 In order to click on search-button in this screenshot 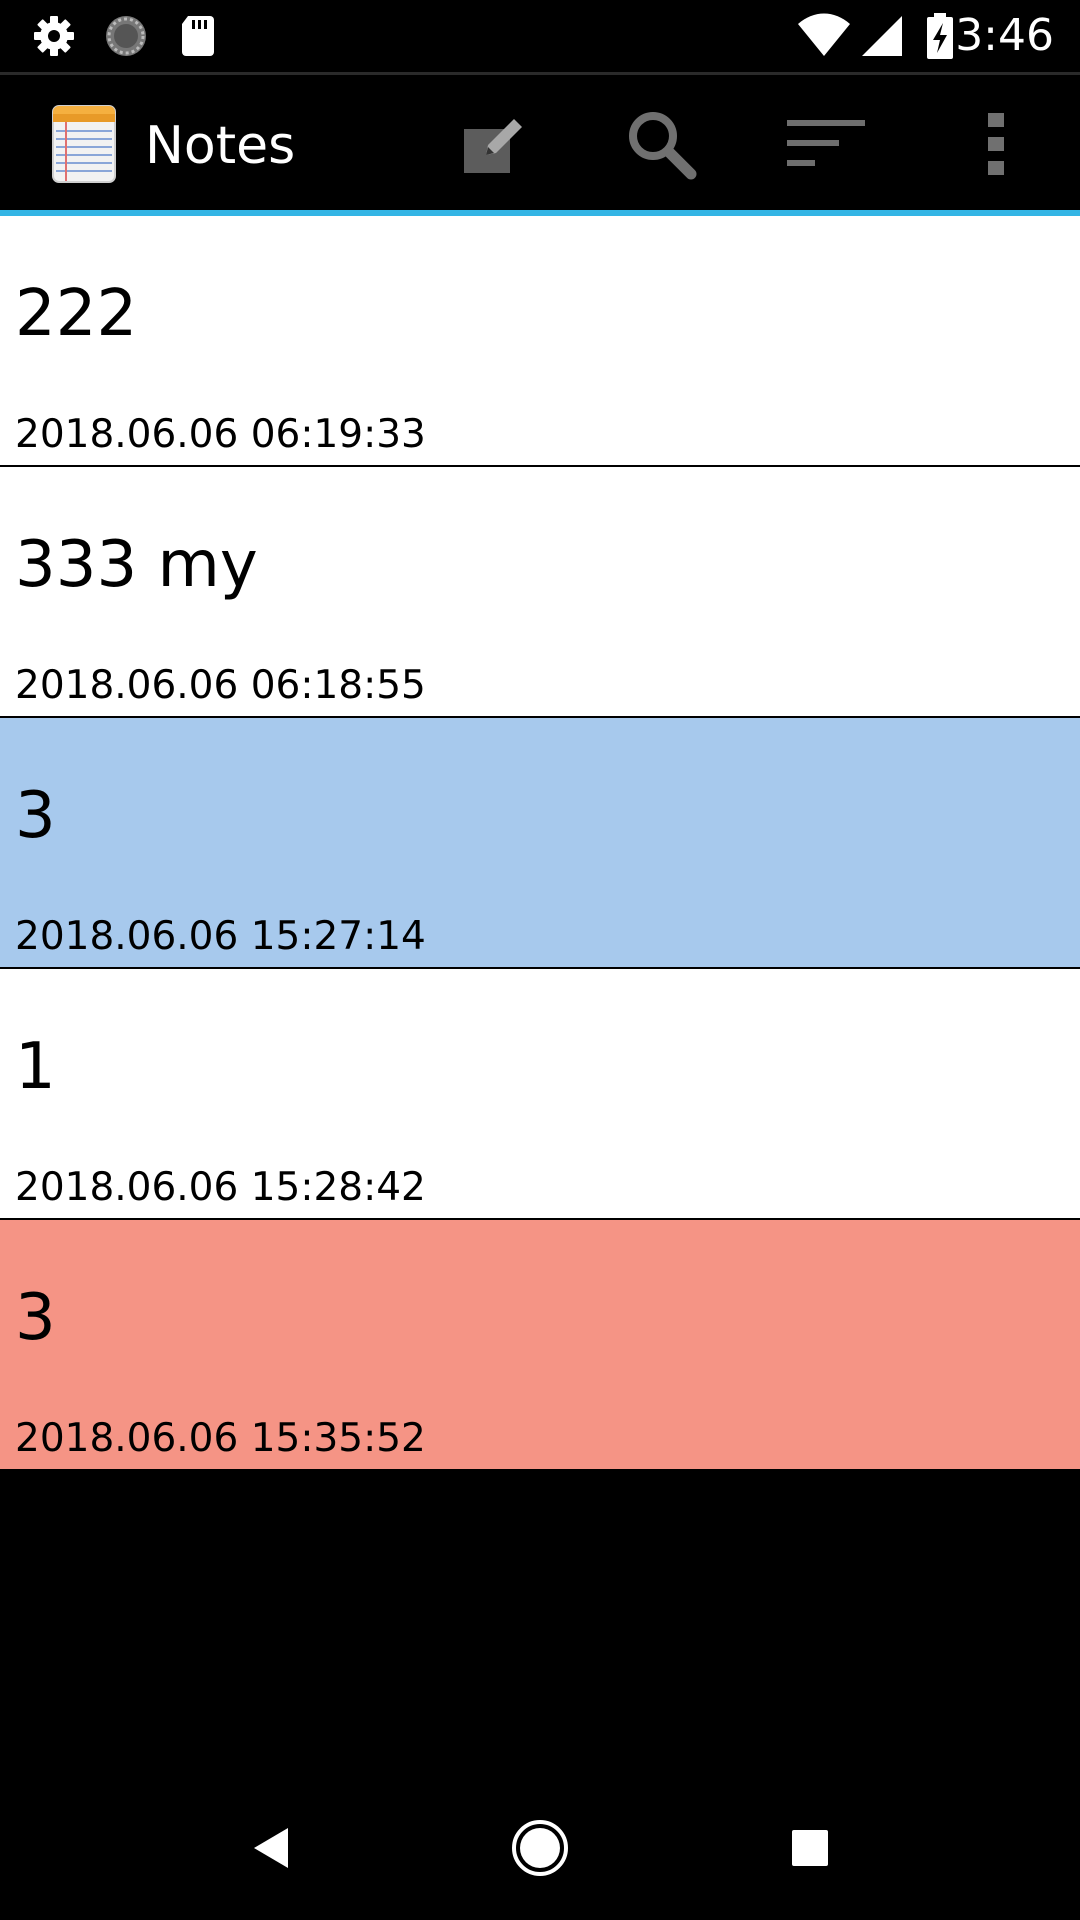, I will do `click(661, 144)`.